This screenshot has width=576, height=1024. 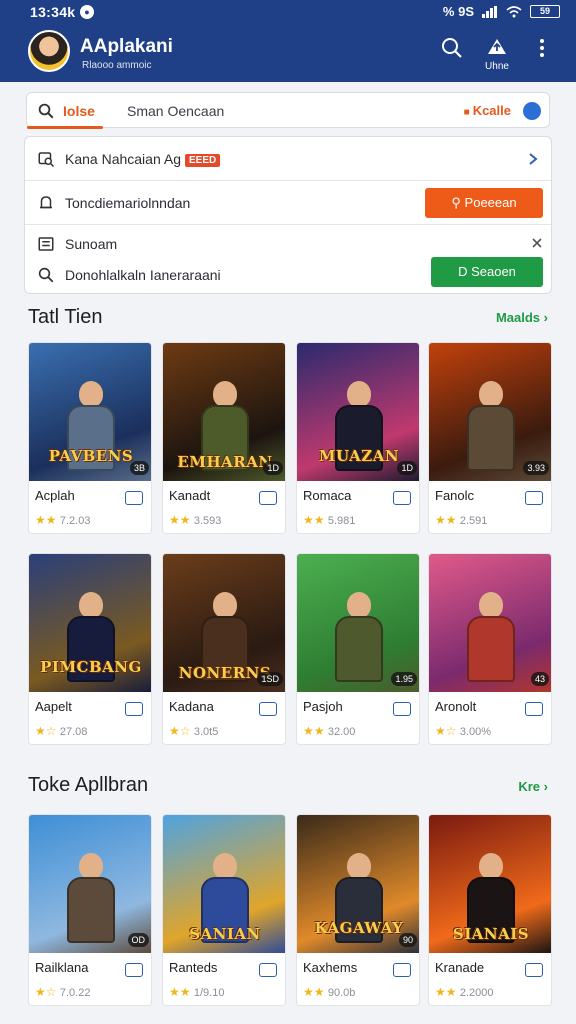 What do you see at coordinates (193, 967) in the screenshot?
I see `app-name: Ranteds` at bounding box center [193, 967].